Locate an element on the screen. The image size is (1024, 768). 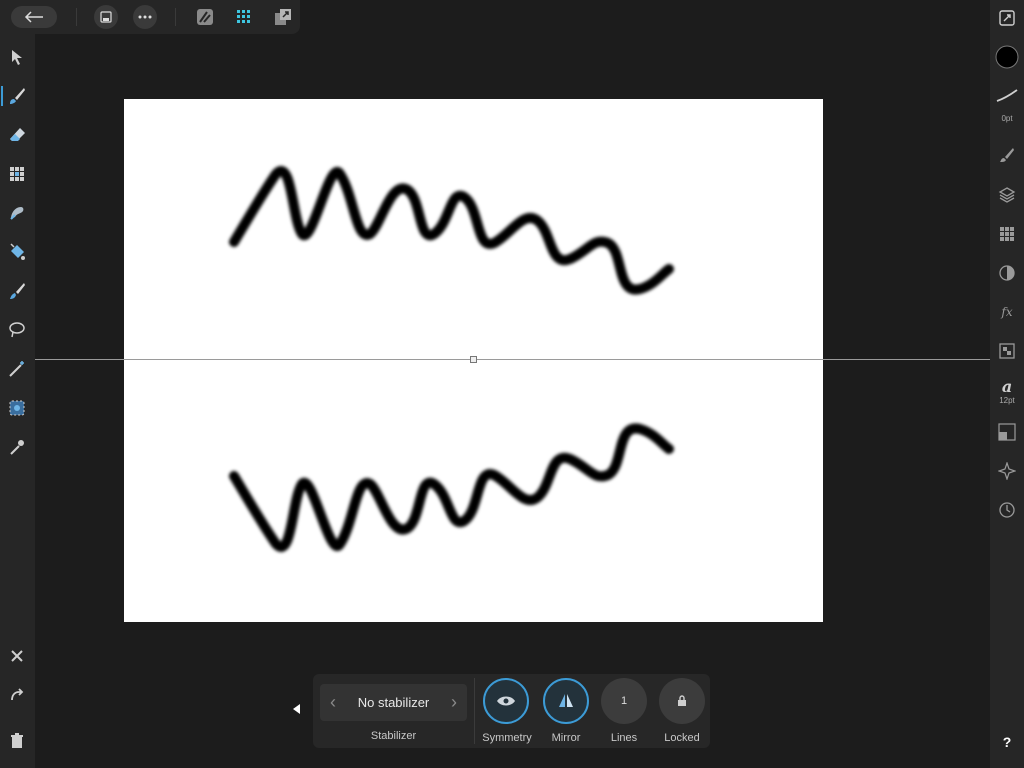
channels-panel-button is located at coordinates (1007, 351).